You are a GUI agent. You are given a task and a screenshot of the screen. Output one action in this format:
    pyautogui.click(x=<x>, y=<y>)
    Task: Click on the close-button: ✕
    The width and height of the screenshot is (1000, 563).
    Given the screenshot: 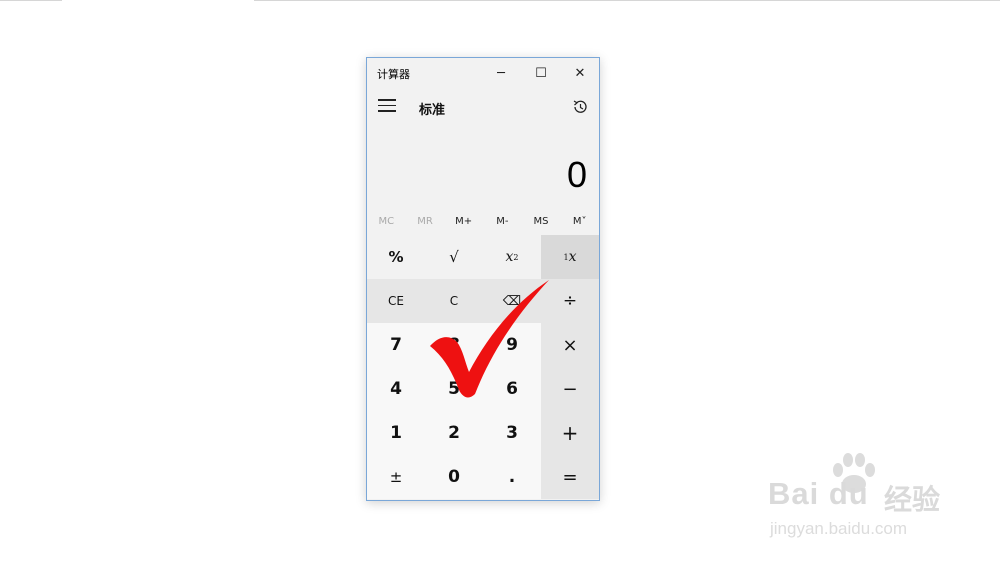 What is the action you would take?
    pyautogui.click(x=580, y=73)
    